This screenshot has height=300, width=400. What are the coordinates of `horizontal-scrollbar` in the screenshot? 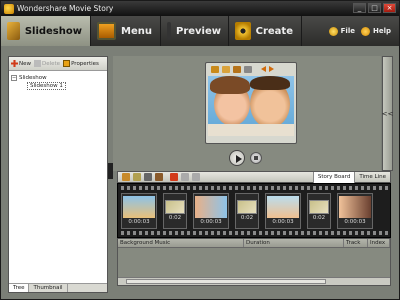 It's located at (254, 281).